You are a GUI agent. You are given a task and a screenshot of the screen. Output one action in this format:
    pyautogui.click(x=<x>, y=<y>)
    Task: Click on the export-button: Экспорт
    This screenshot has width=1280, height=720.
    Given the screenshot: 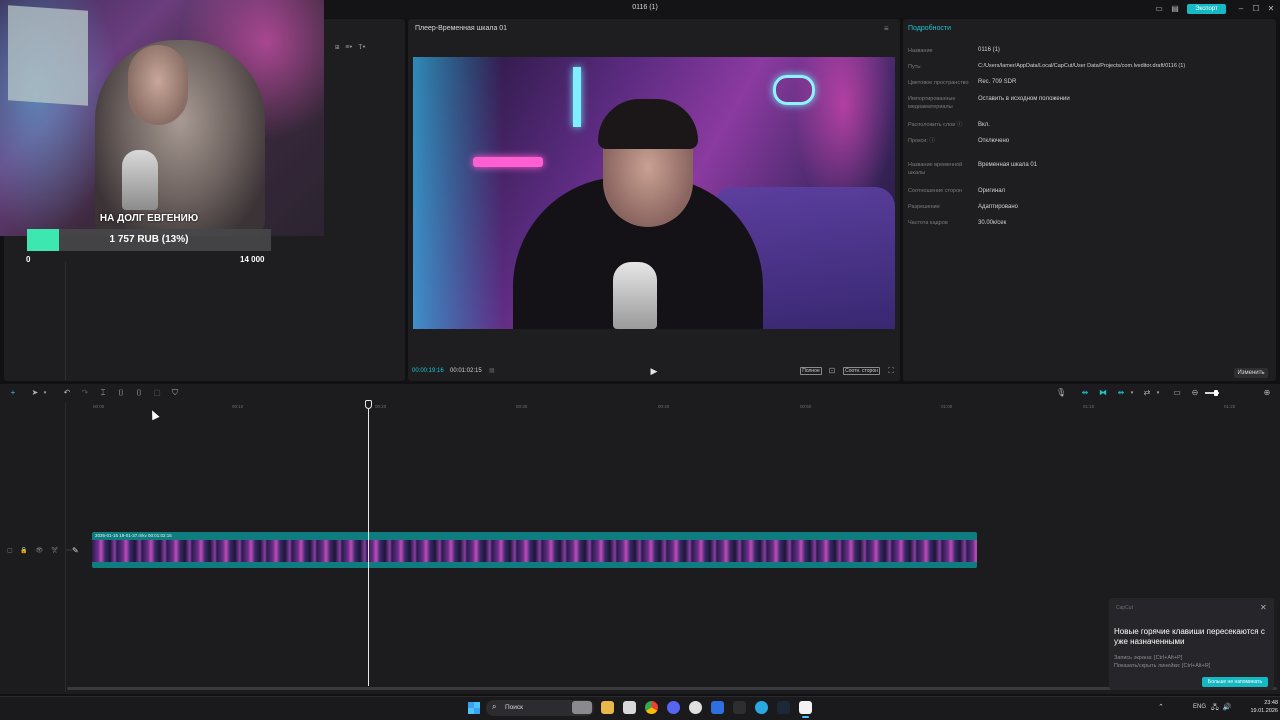 What is the action you would take?
    pyautogui.click(x=1206, y=9)
    